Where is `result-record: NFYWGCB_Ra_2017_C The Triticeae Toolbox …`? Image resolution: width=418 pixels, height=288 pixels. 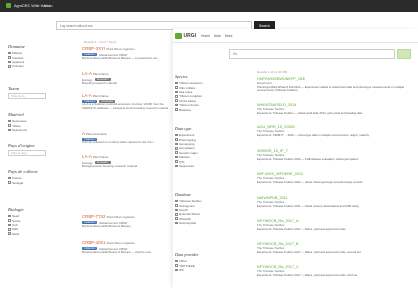
result-record: NFYWGCB_Ra_2017_C The Triticeae Toolbox … is located at coordinates (337, 271).